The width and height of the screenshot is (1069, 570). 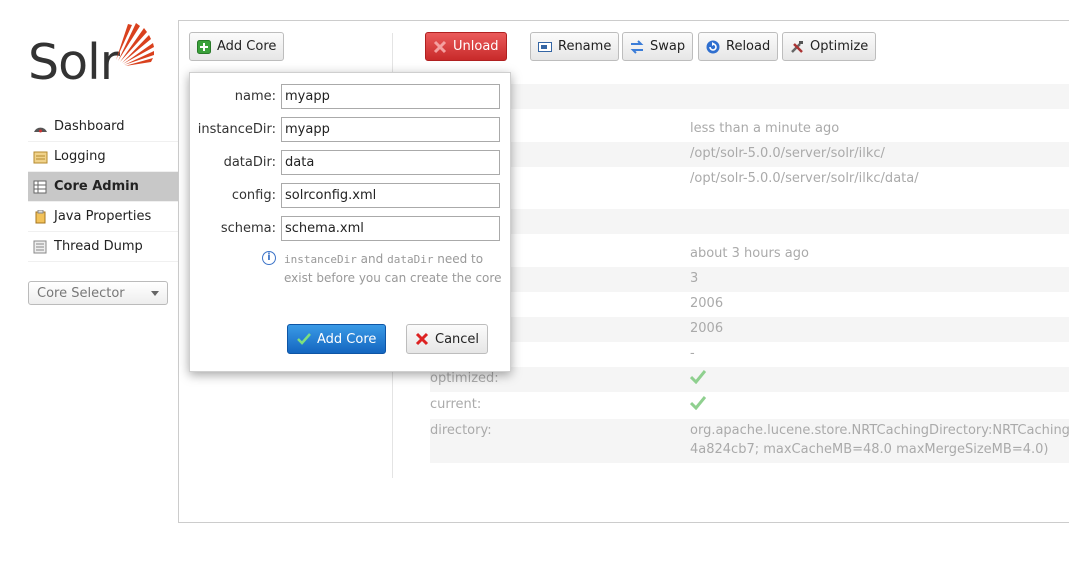 What do you see at coordinates (390, 228) in the screenshot?
I see `schema-input` at bounding box center [390, 228].